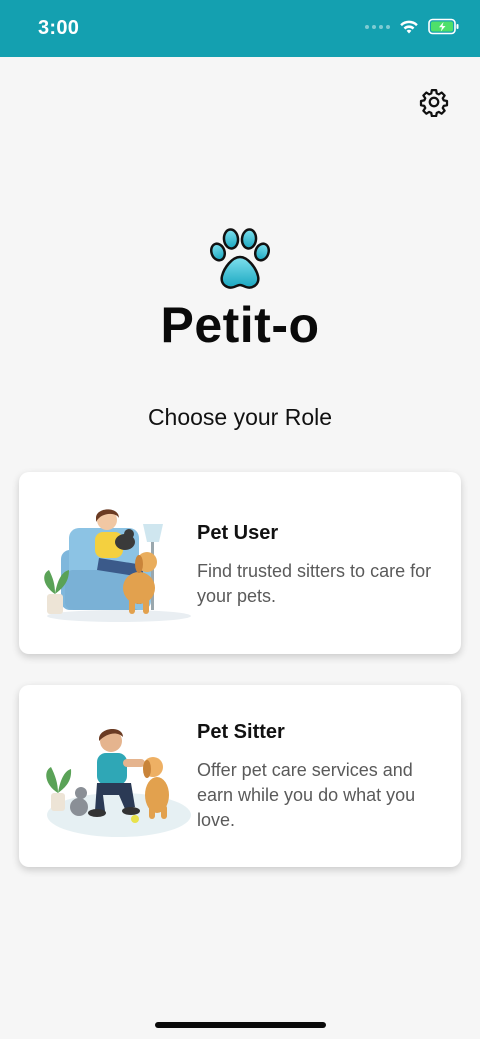  What do you see at coordinates (240, 417) in the screenshot?
I see `page-title: Choose your Role` at bounding box center [240, 417].